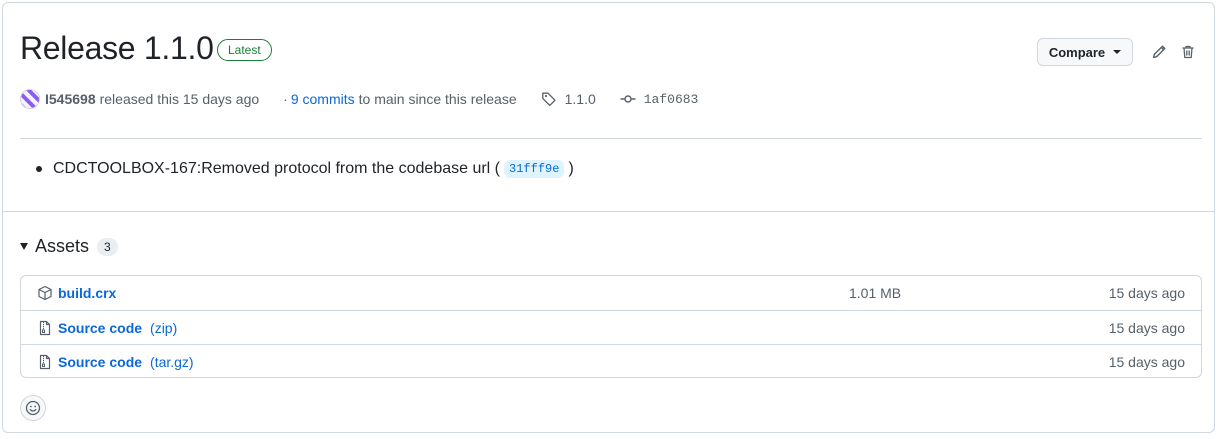 Image resolution: width=1223 pixels, height=439 pixels. I want to click on commit-sha-link: 1af0683, so click(671, 99).